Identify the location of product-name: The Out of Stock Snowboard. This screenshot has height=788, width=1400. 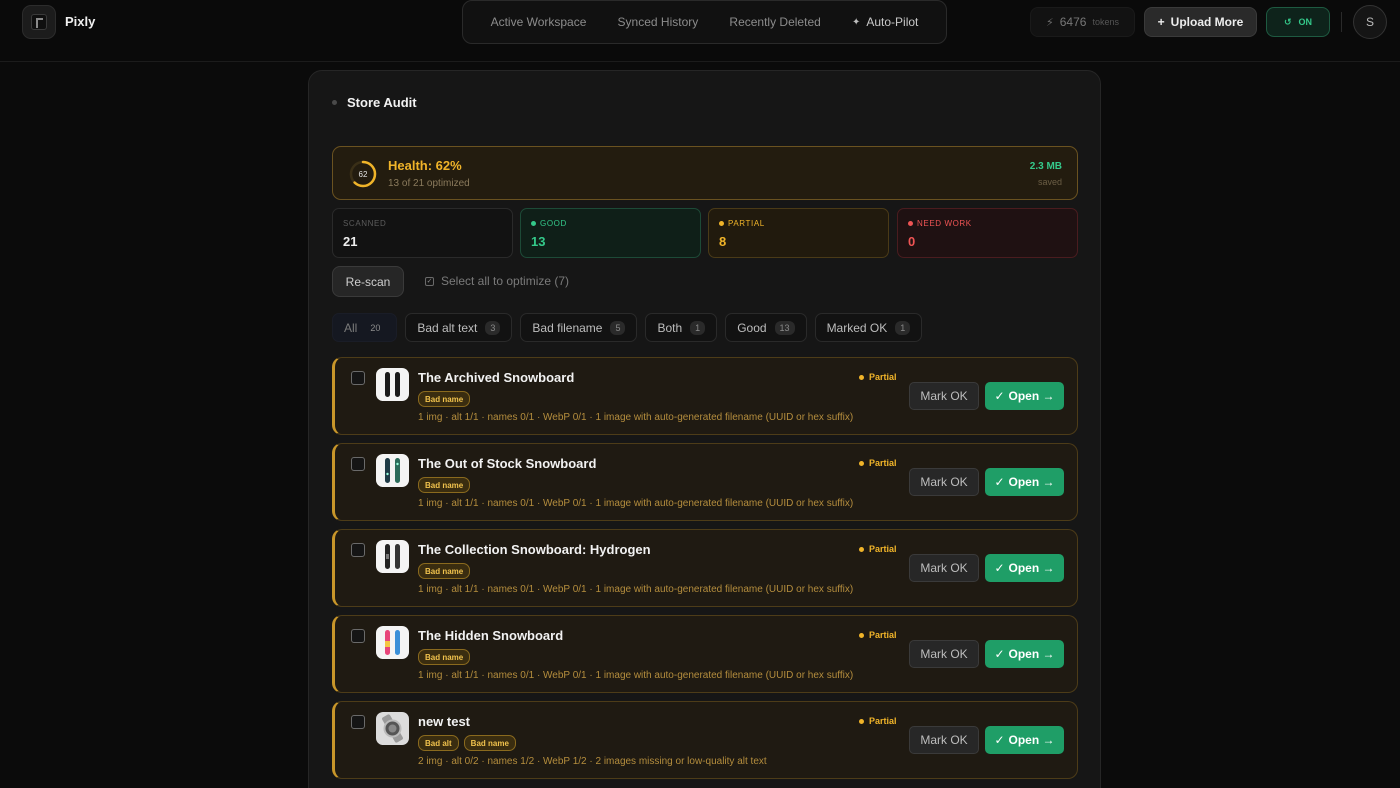
(507, 463).